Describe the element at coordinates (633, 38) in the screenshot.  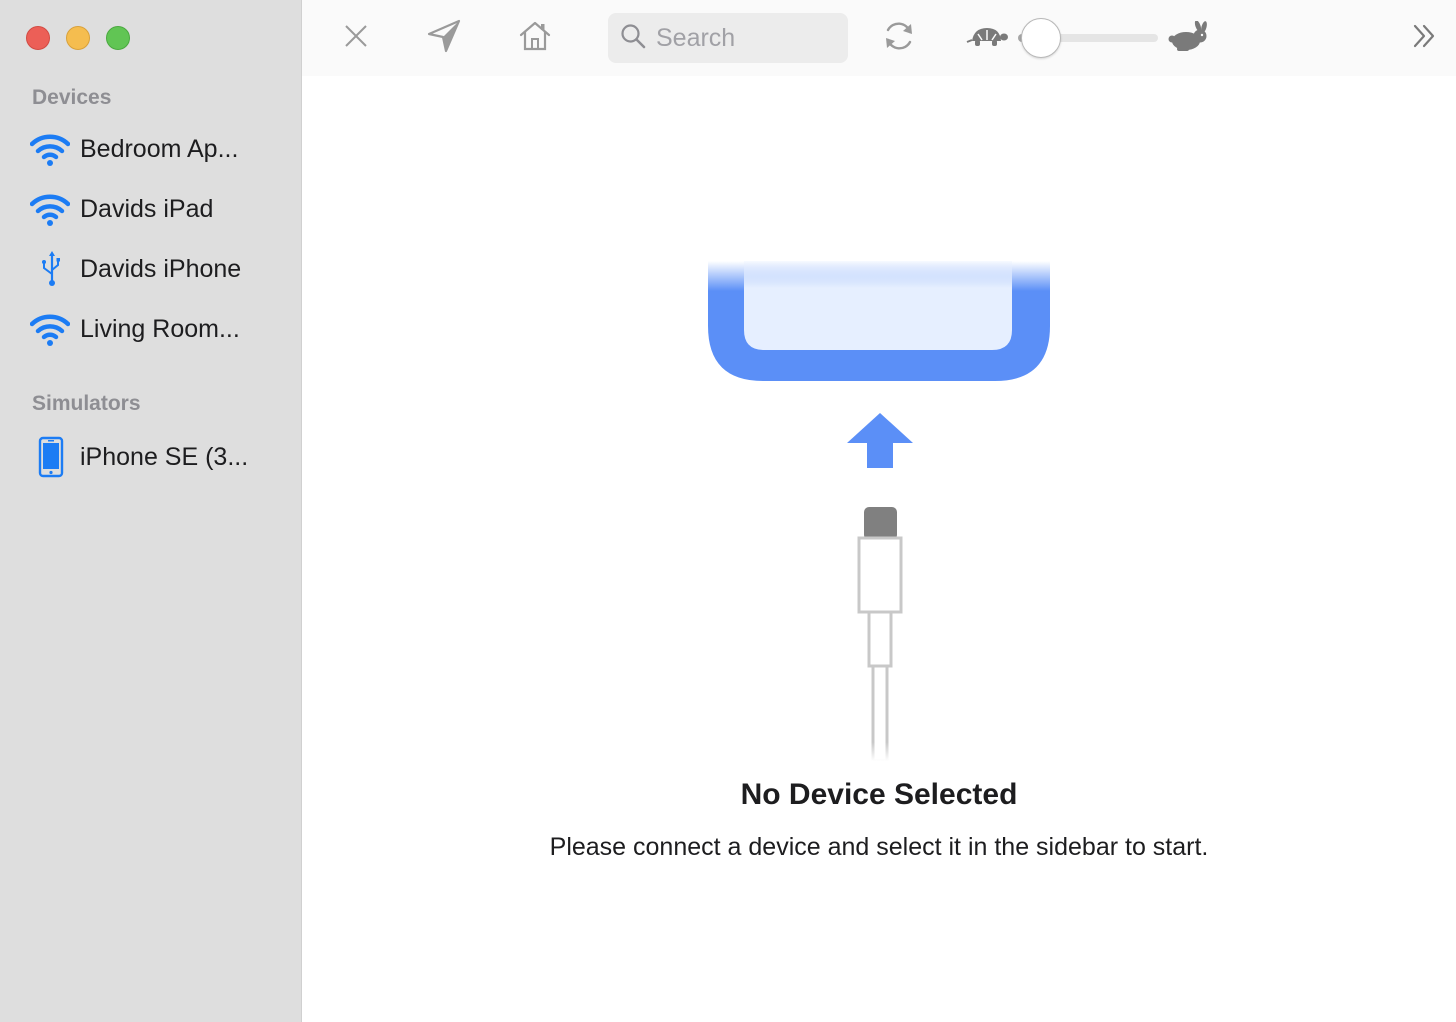
I see `search-icon` at that location.